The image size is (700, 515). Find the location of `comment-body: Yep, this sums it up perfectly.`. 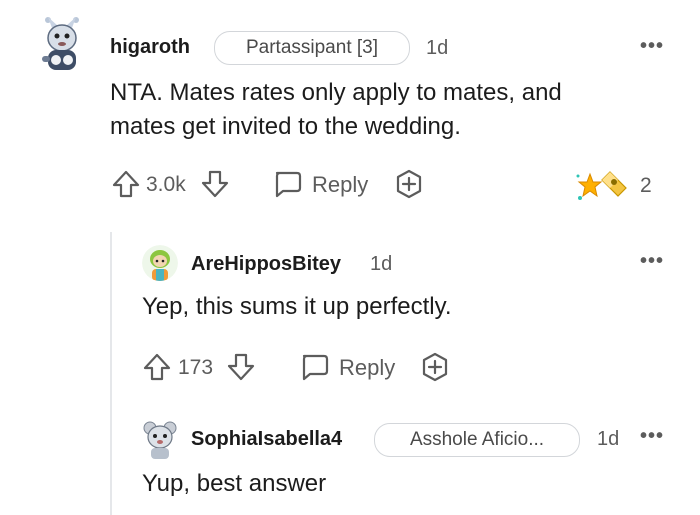

comment-body: Yep, this sums it up perfectly. is located at coordinates (297, 306).